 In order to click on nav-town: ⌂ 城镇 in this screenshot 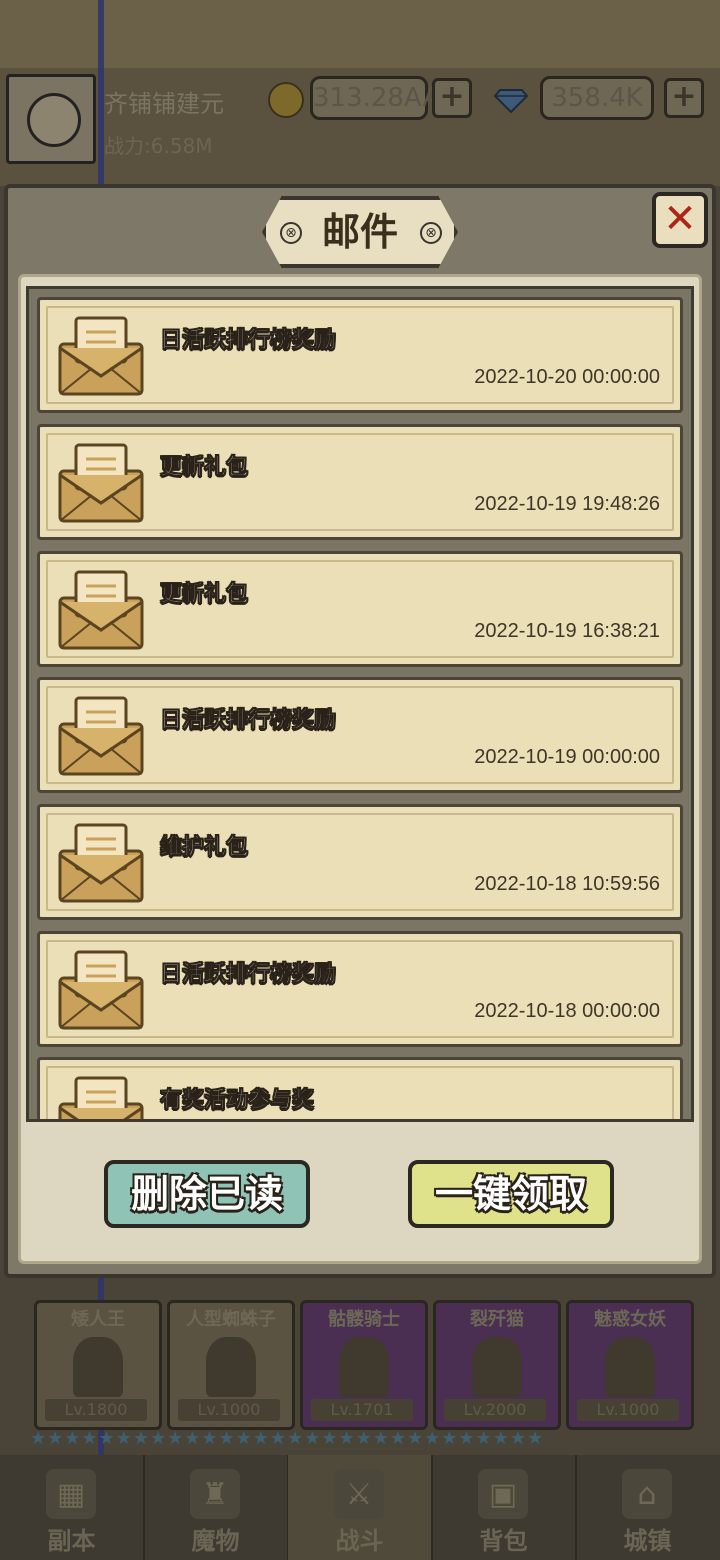, I will do `click(647, 1507)`.